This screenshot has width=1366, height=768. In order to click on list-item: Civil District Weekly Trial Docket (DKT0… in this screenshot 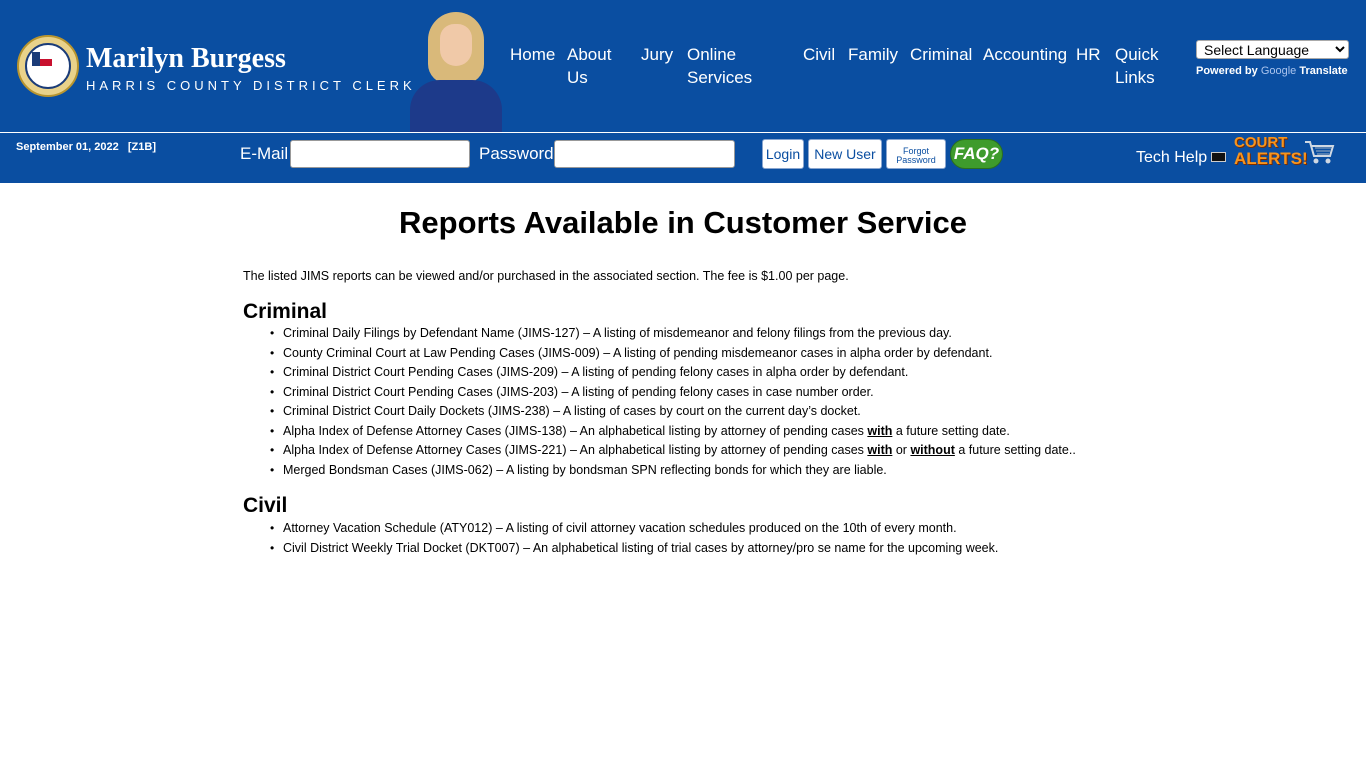, I will do `click(634, 551)`.